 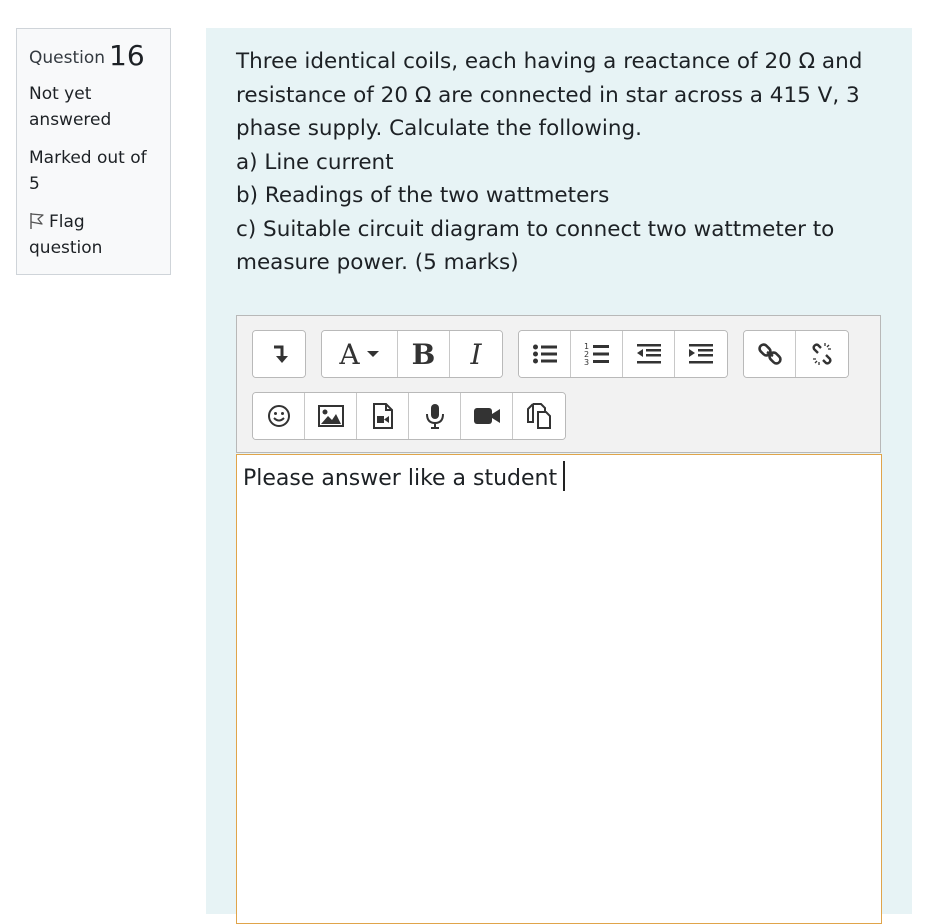 I want to click on toolbar-group-collapse, so click(x=279, y=354).